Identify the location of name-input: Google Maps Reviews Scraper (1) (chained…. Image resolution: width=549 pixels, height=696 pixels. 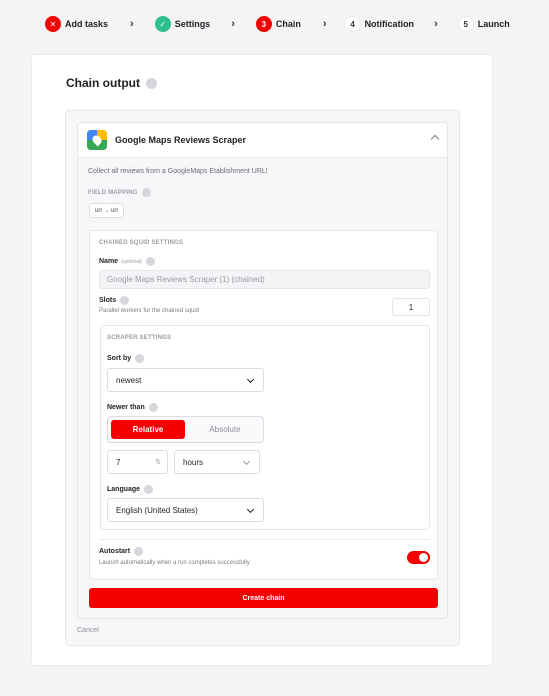
(264, 279).